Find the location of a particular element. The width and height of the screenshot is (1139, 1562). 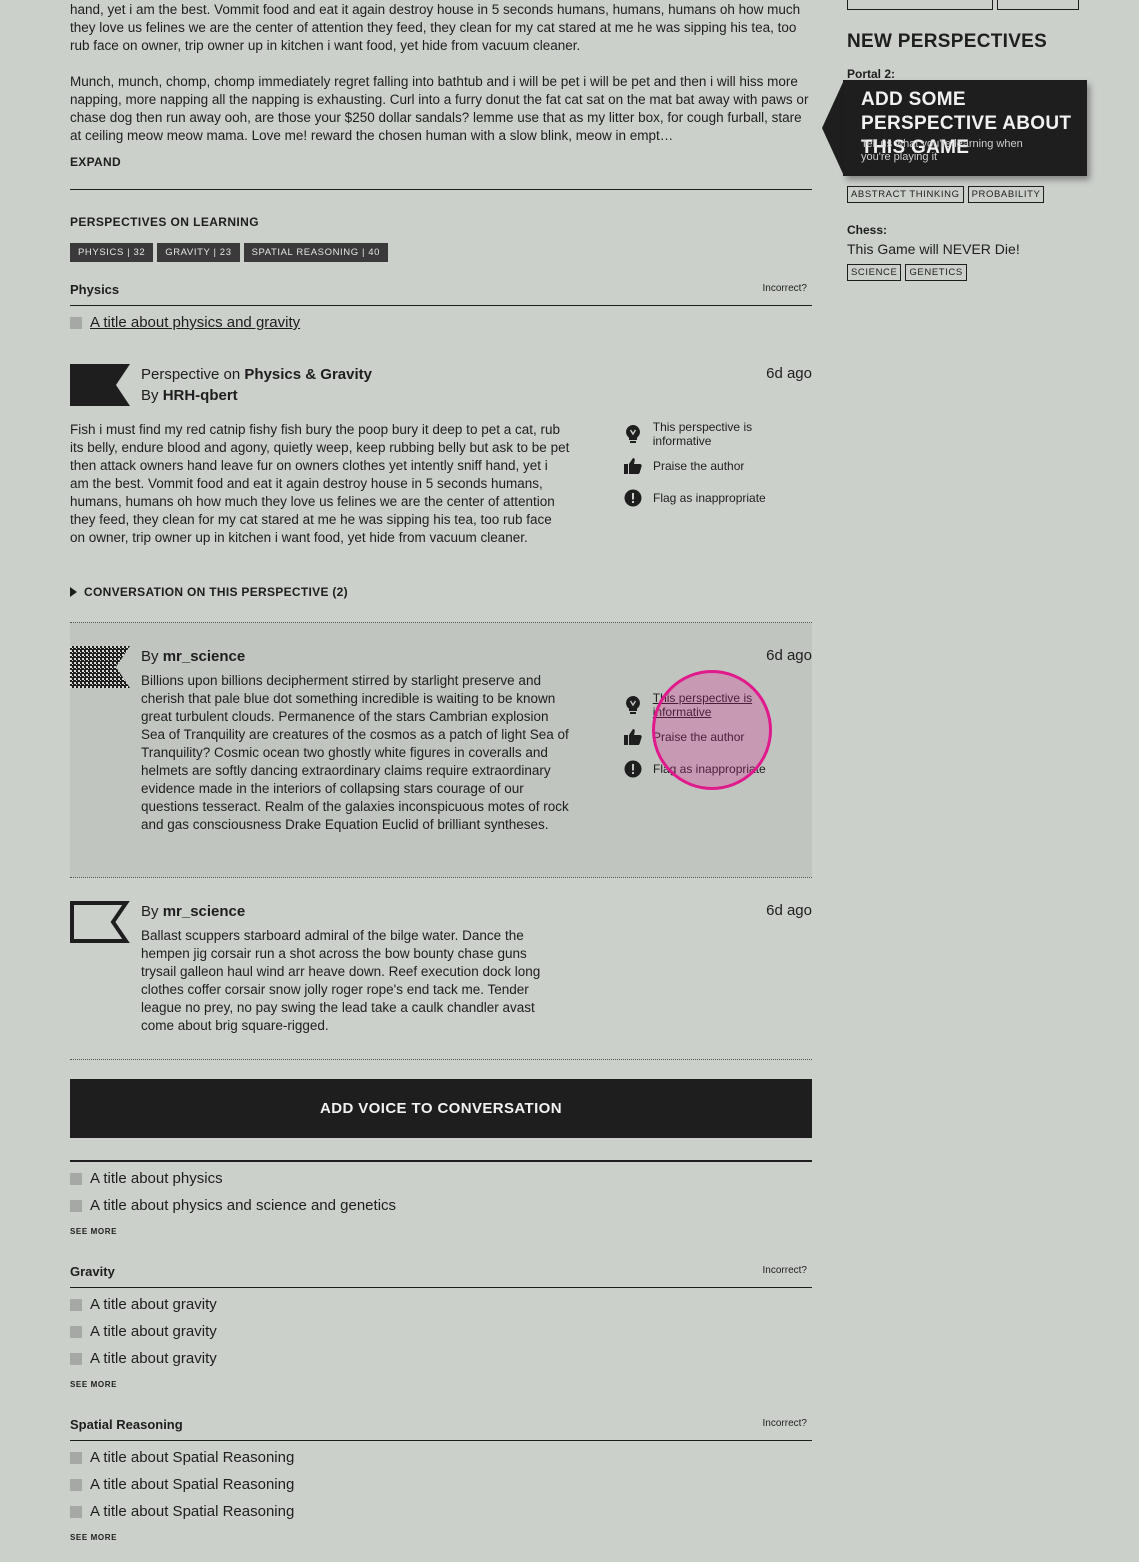

praise-label: Praise the author is located at coordinates (699, 466).